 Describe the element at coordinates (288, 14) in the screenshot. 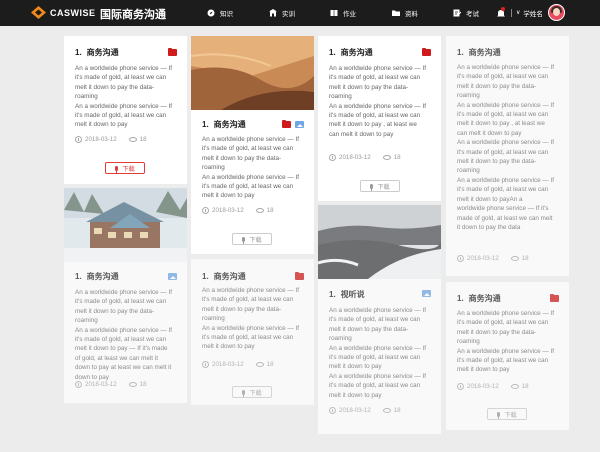

I see `nav-label: 实训` at that location.